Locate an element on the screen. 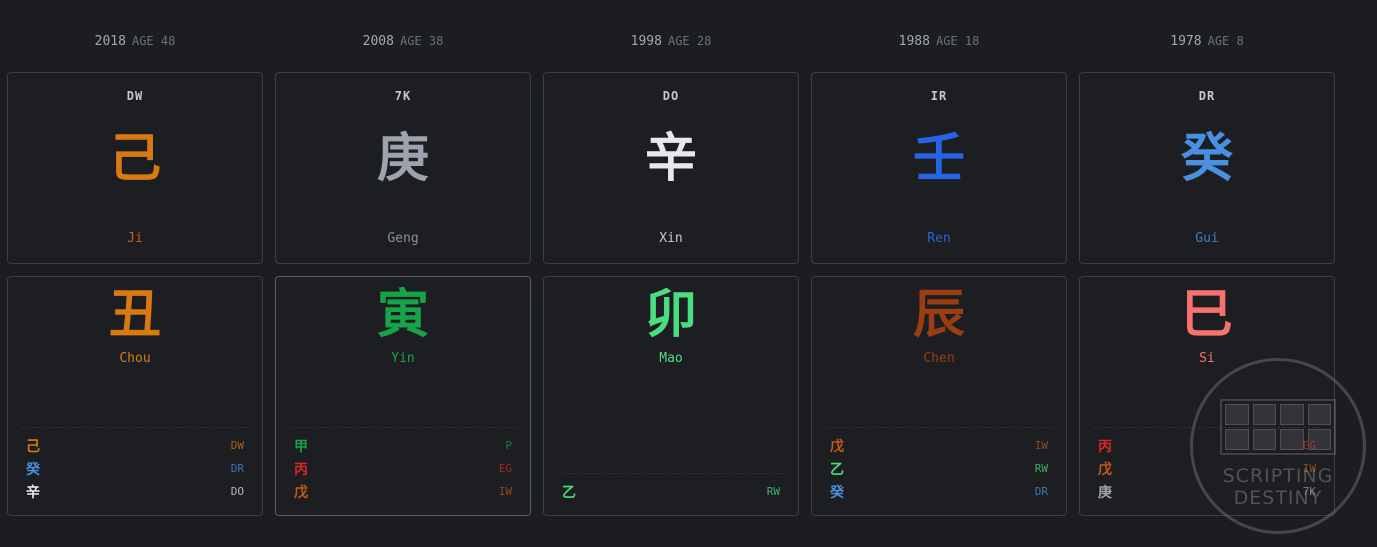 This screenshot has height=547, width=1377. hidden-stem-god: DO is located at coordinates (237, 491).